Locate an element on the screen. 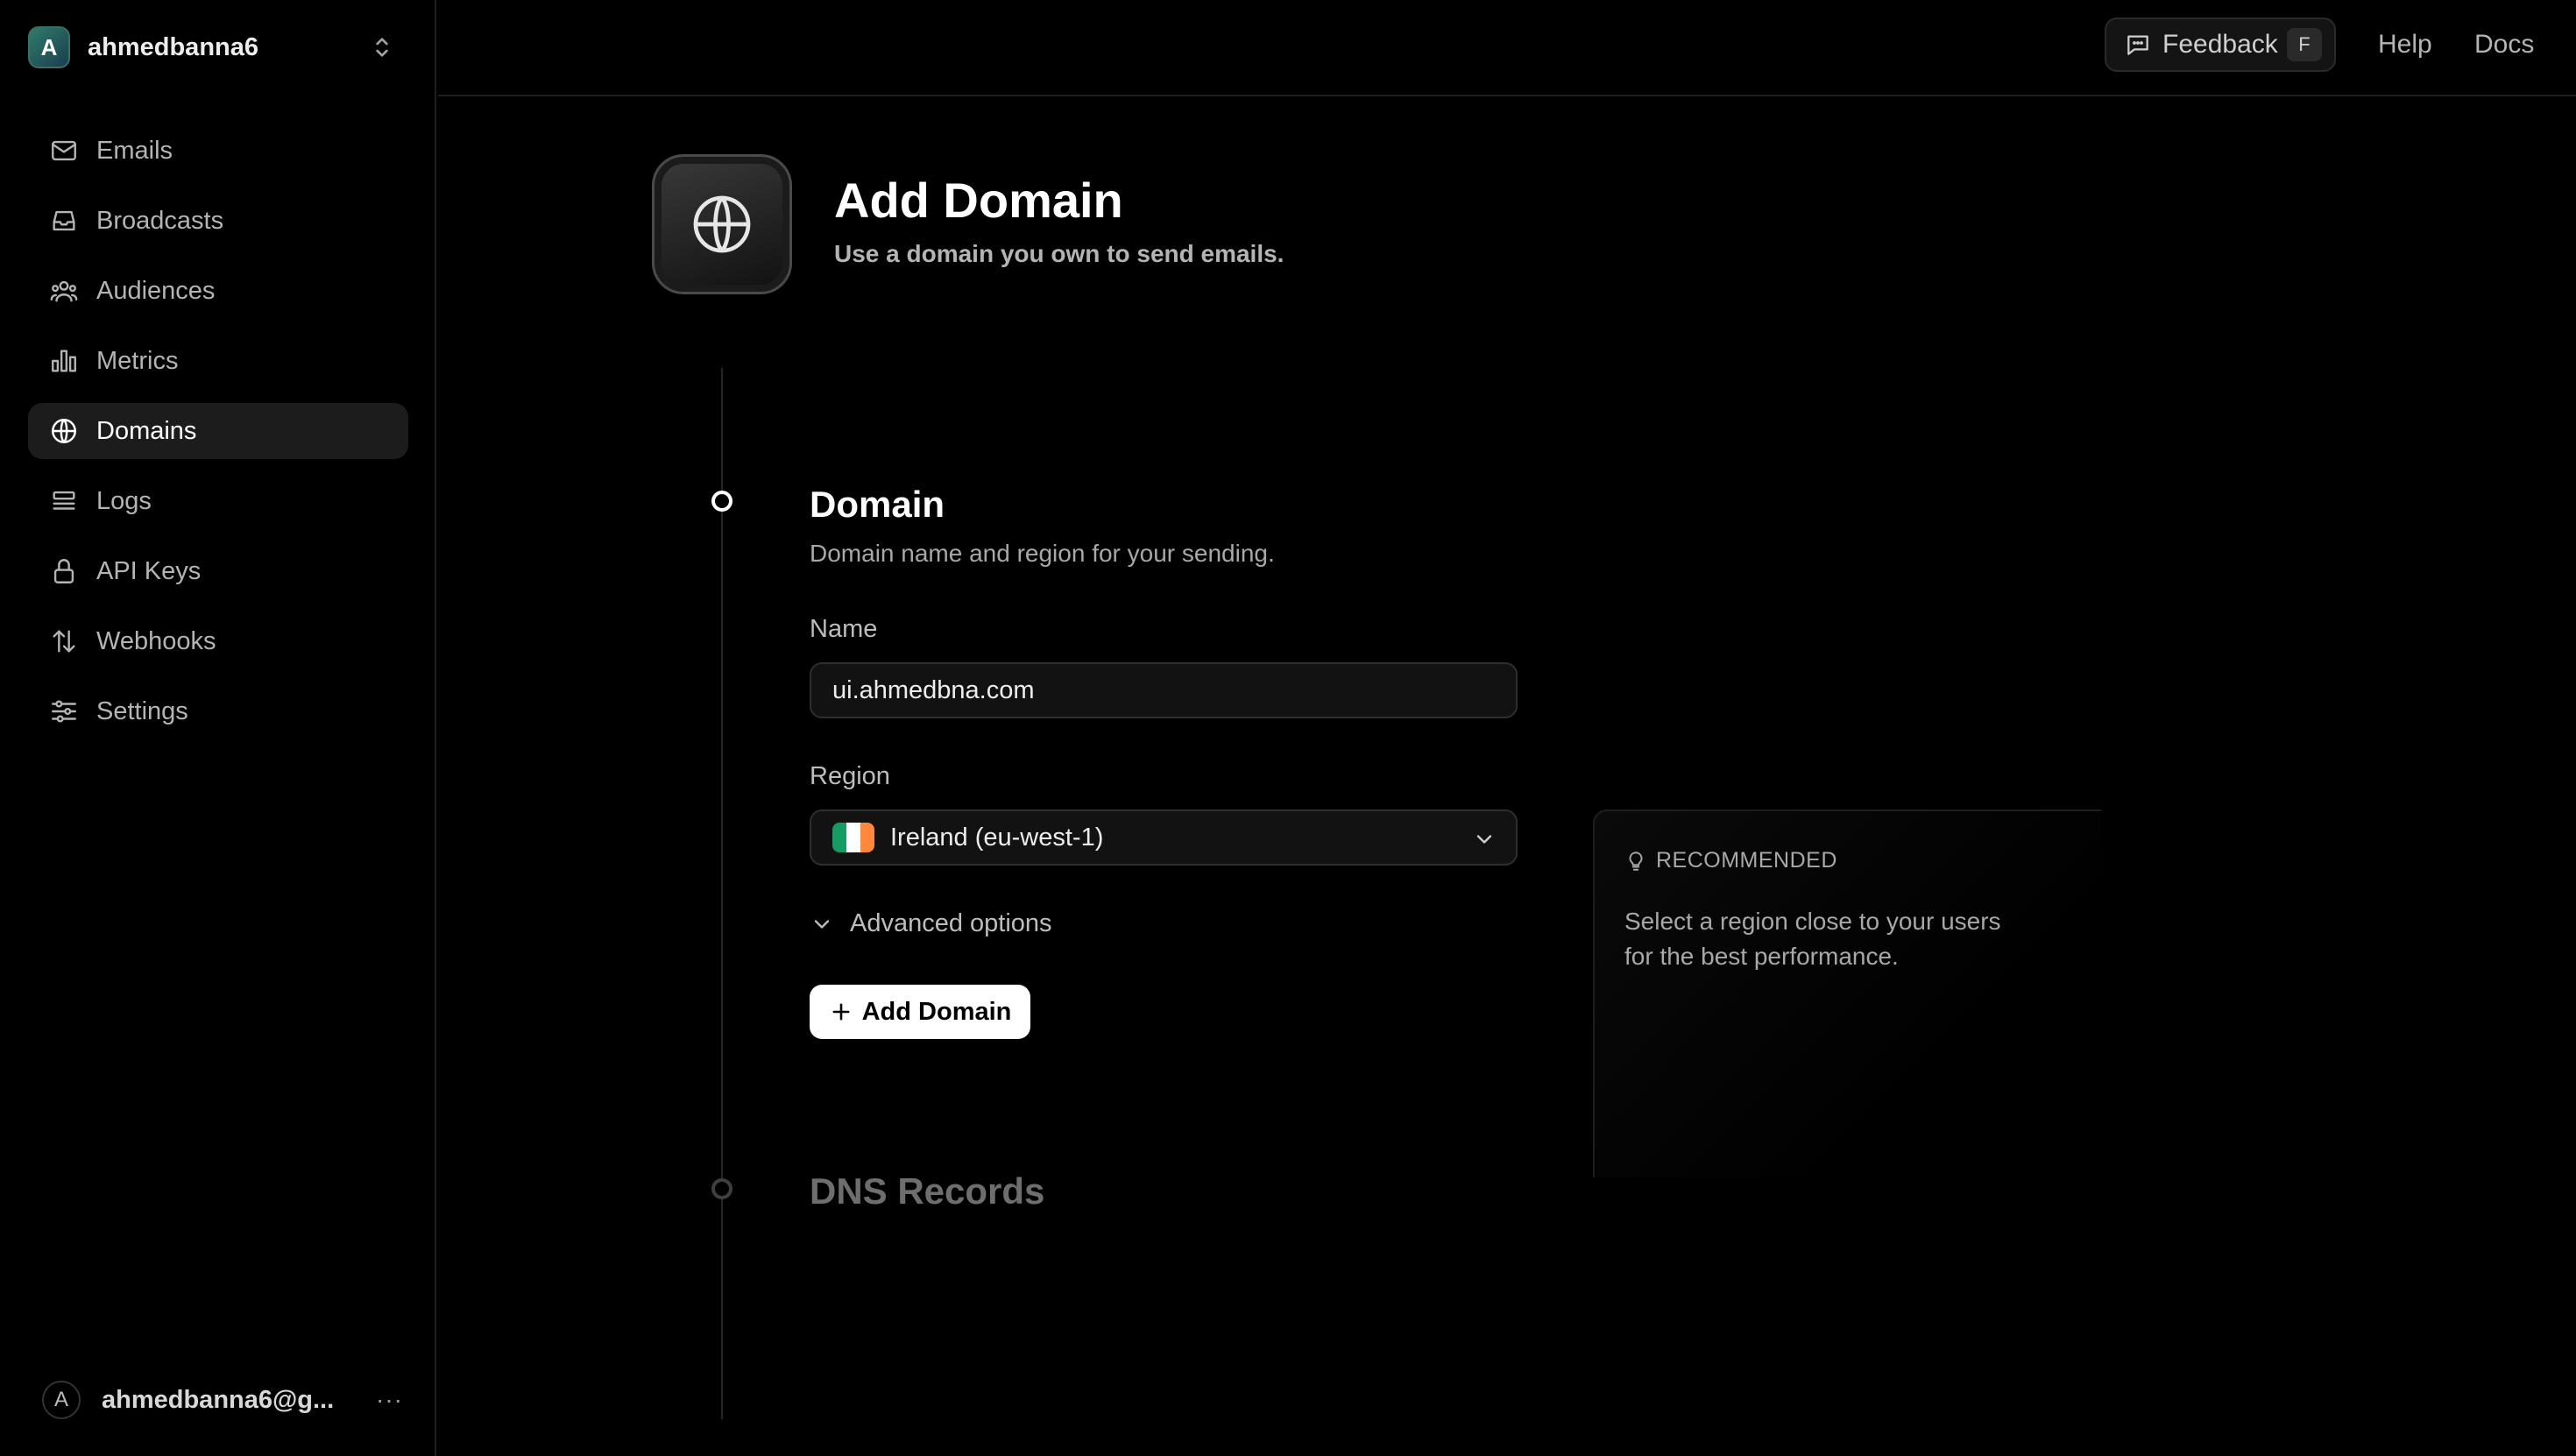 The height and width of the screenshot is (1456, 2576). sidebar-item-label: Domains is located at coordinates (146, 430).